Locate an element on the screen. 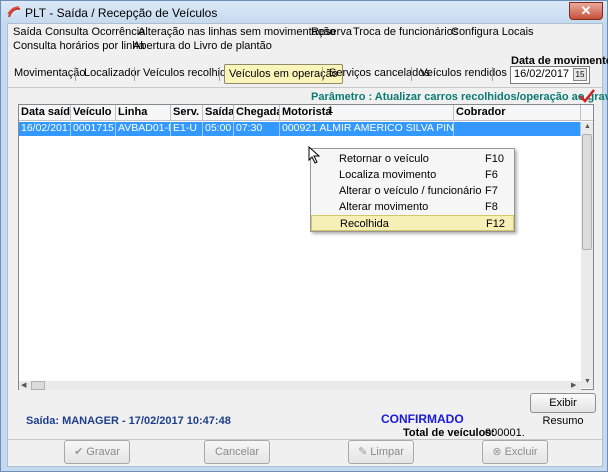 This screenshot has width=608, height=472. vertical-scroll-thumb is located at coordinates (587, 192).